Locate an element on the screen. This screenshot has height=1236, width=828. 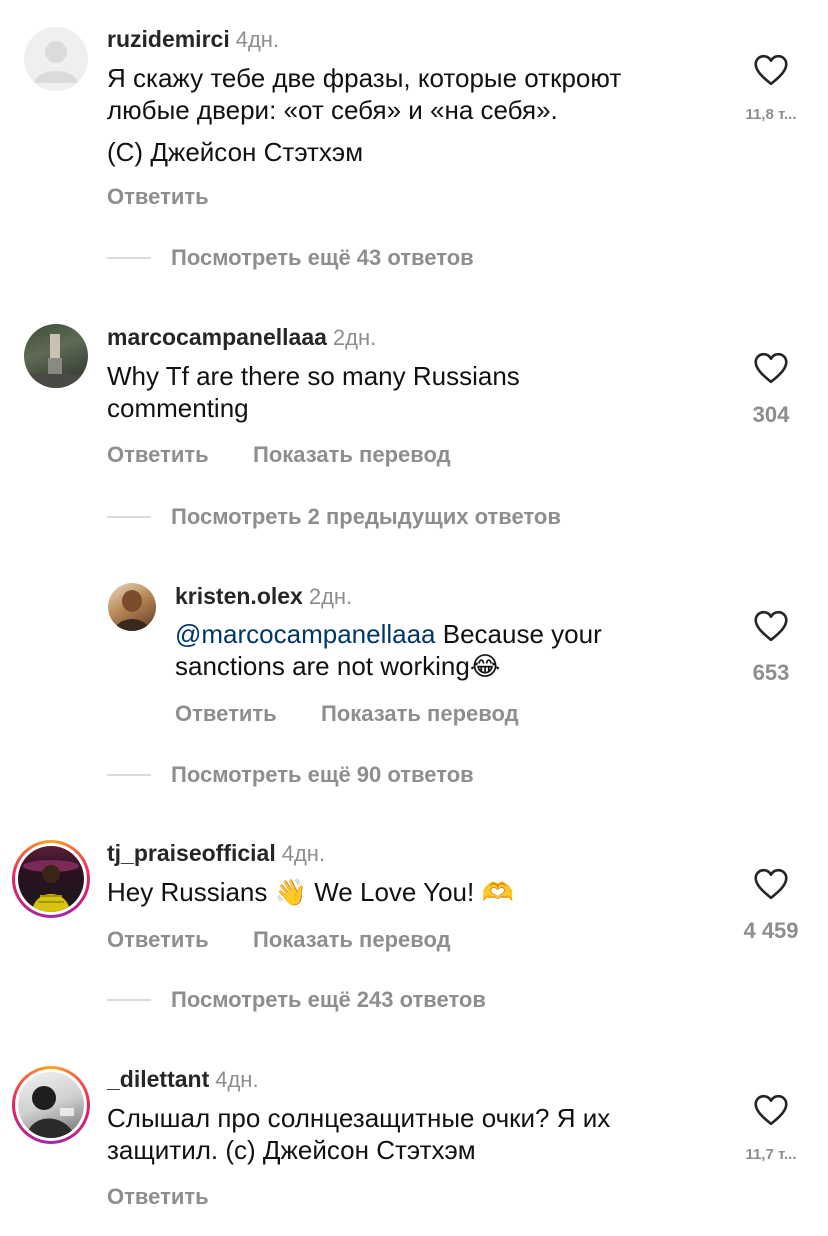
comment-text-line: Я скажу тебе две фразы, которые откроют is located at coordinates (364, 78).